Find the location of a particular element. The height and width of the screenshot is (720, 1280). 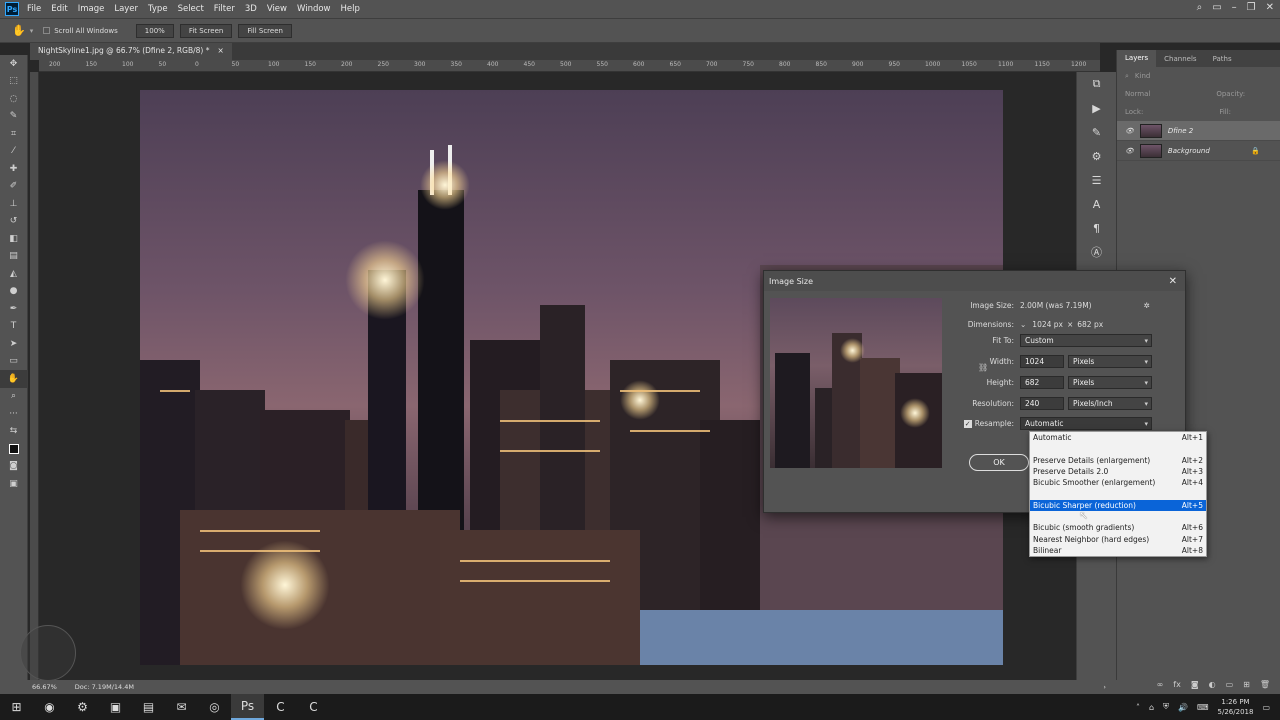

layer-row: 👁 Dfine 2 is located at coordinates (1198, 131).